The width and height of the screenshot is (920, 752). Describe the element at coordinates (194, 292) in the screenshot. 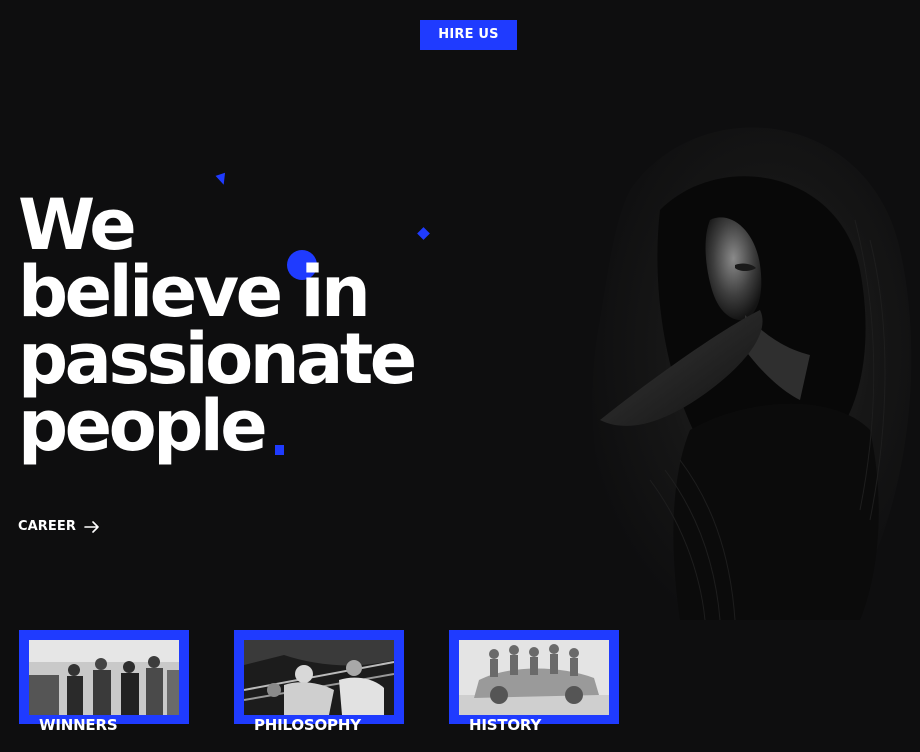

I see `headline-line-2: believe in` at that location.